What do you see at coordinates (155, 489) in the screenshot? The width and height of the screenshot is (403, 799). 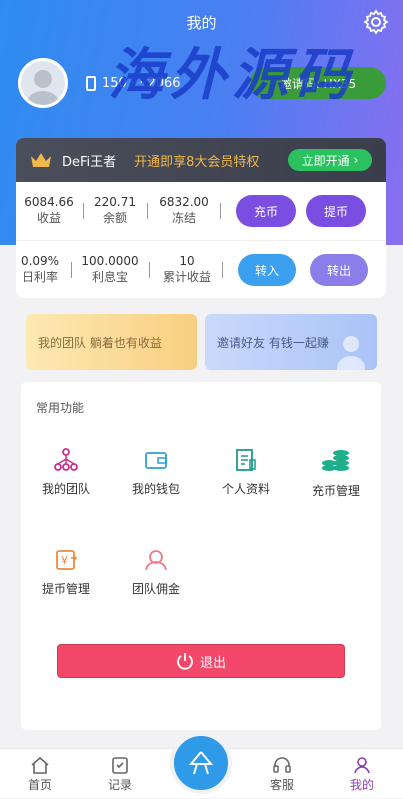 I see `function-label: 我的钱包` at bounding box center [155, 489].